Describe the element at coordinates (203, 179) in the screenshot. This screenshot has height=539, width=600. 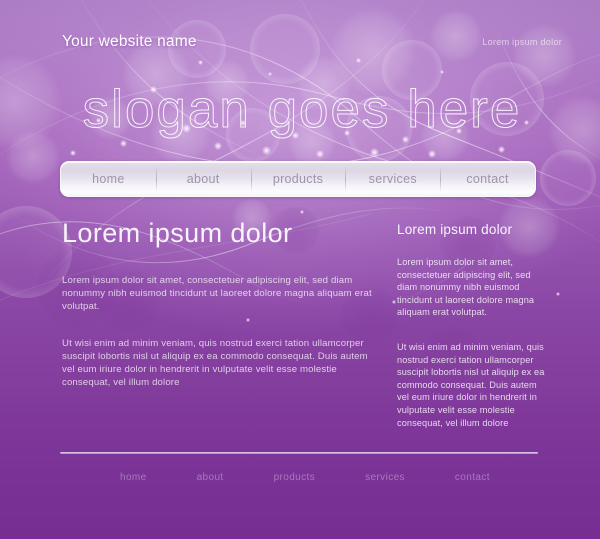
I see `nav-item-about: about` at that location.